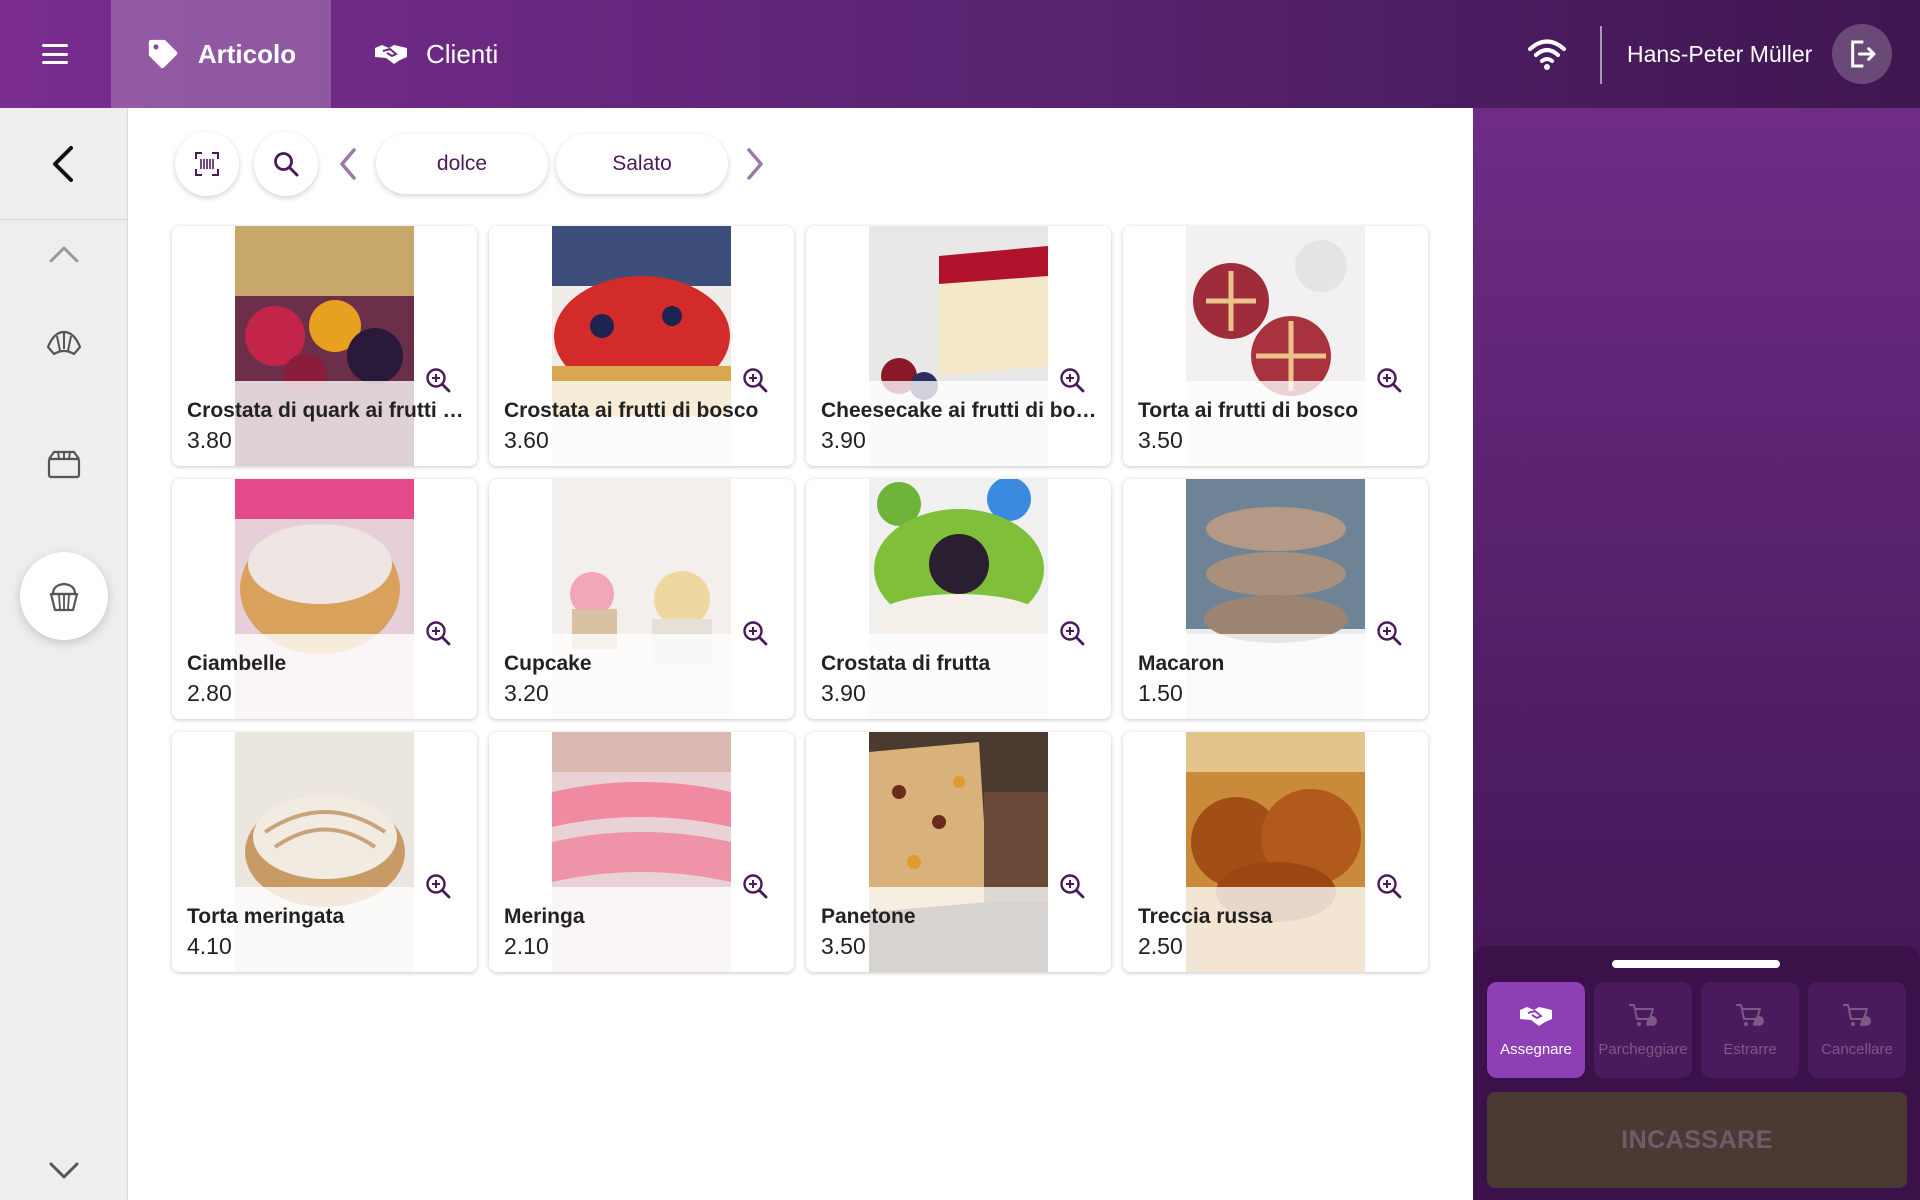 The height and width of the screenshot is (1200, 1920). What do you see at coordinates (237, 663) in the screenshot?
I see `product-name: Ciambelle` at bounding box center [237, 663].